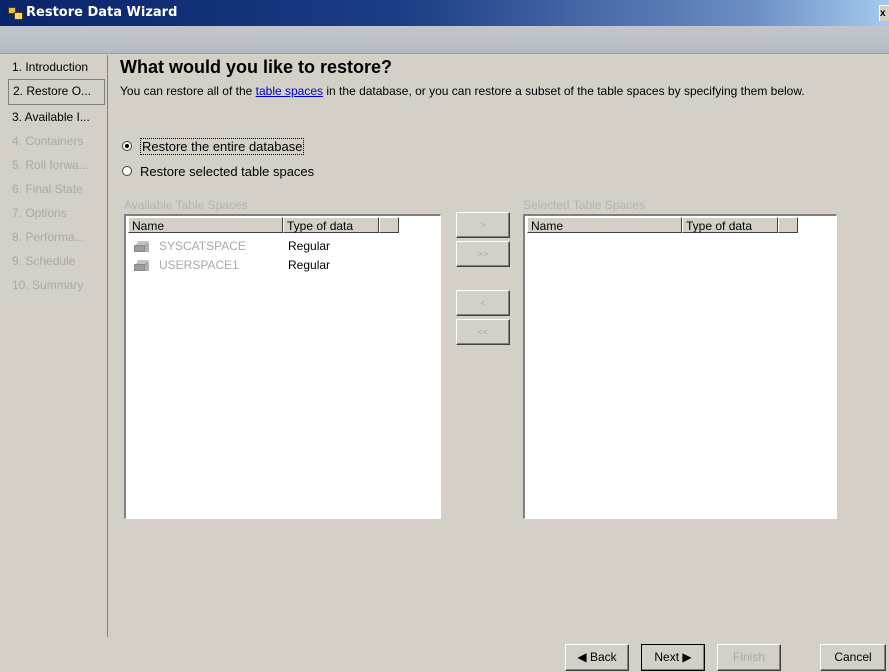  What do you see at coordinates (444, 40) in the screenshot?
I see `header-banner` at bounding box center [444, 40].